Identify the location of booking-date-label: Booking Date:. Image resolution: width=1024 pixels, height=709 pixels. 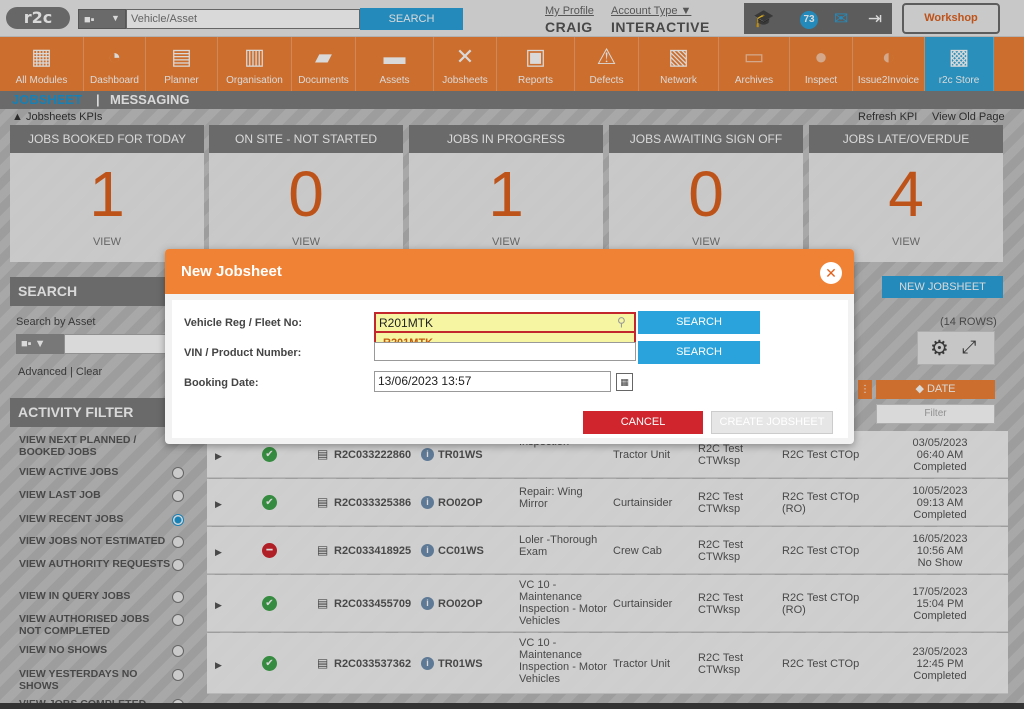
(221, 383).